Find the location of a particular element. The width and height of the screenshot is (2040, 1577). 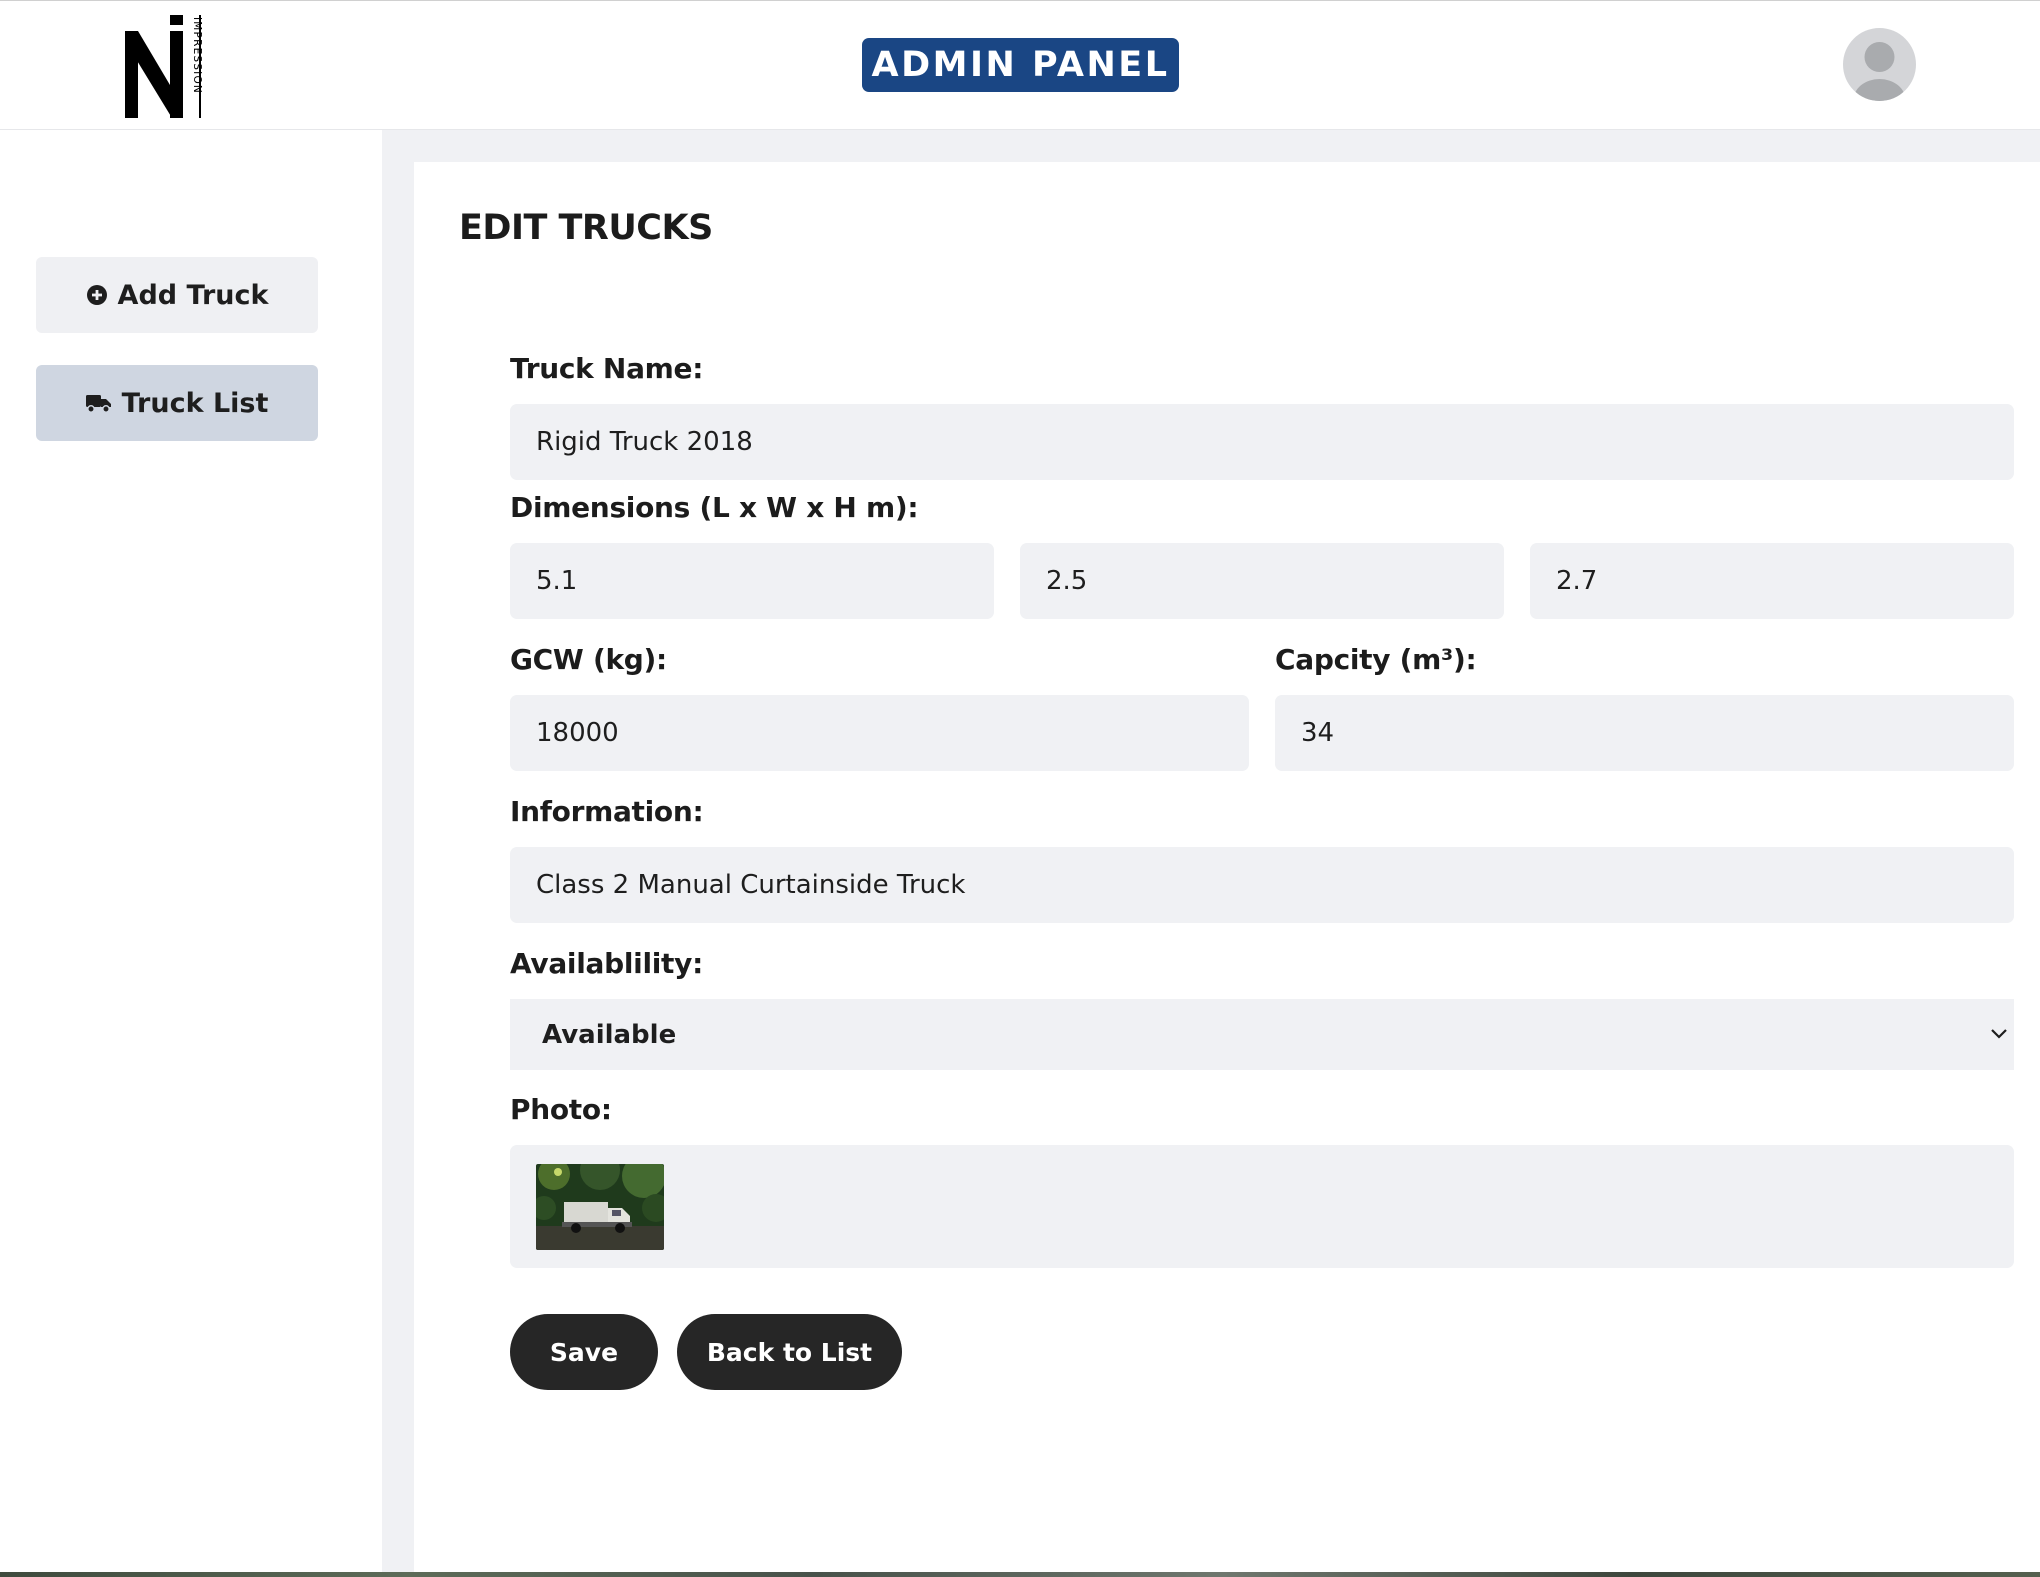

sidebar-item-label: Truck List is located at coordinates (195, 403).